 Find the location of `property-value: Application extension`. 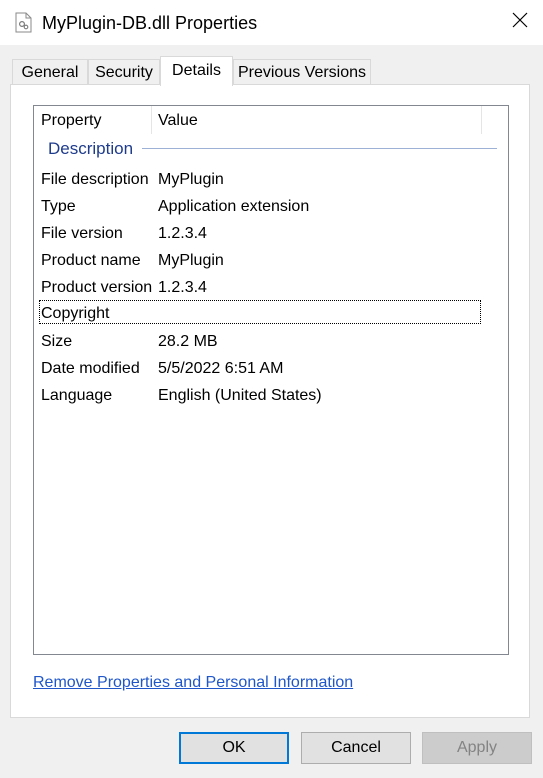

property-value: Application extension is located at coordinates (234, 206).